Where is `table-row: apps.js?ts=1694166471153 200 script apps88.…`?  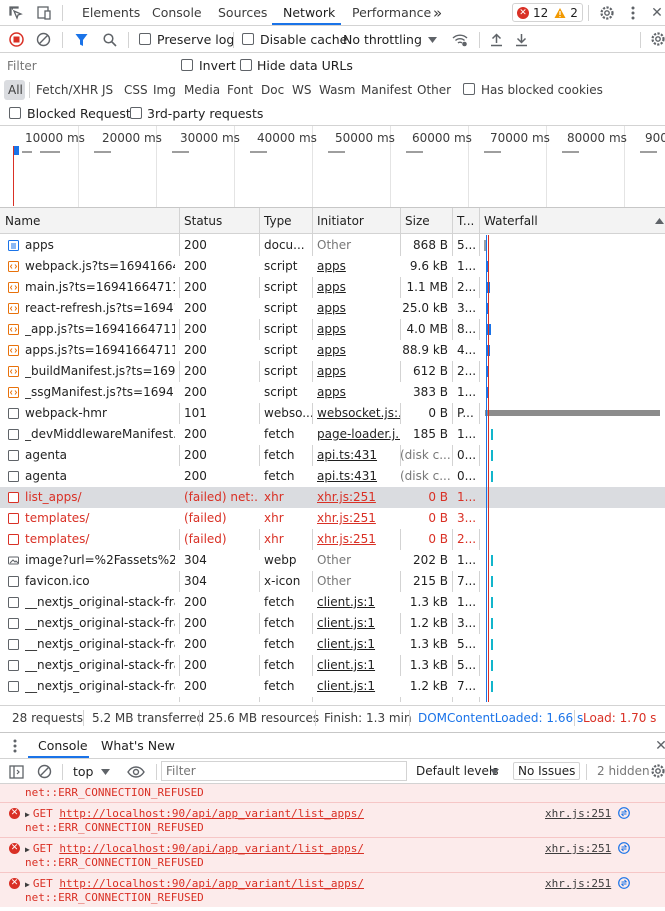 table-row: apps.js?ts=1694166471153 200 script apps88.… is located at coordinates (332, 350).